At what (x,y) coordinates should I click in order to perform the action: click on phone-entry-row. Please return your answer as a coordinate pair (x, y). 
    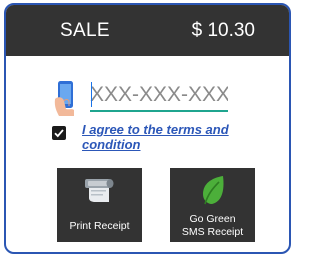
    Looking at the image, I should click on (147, 98).